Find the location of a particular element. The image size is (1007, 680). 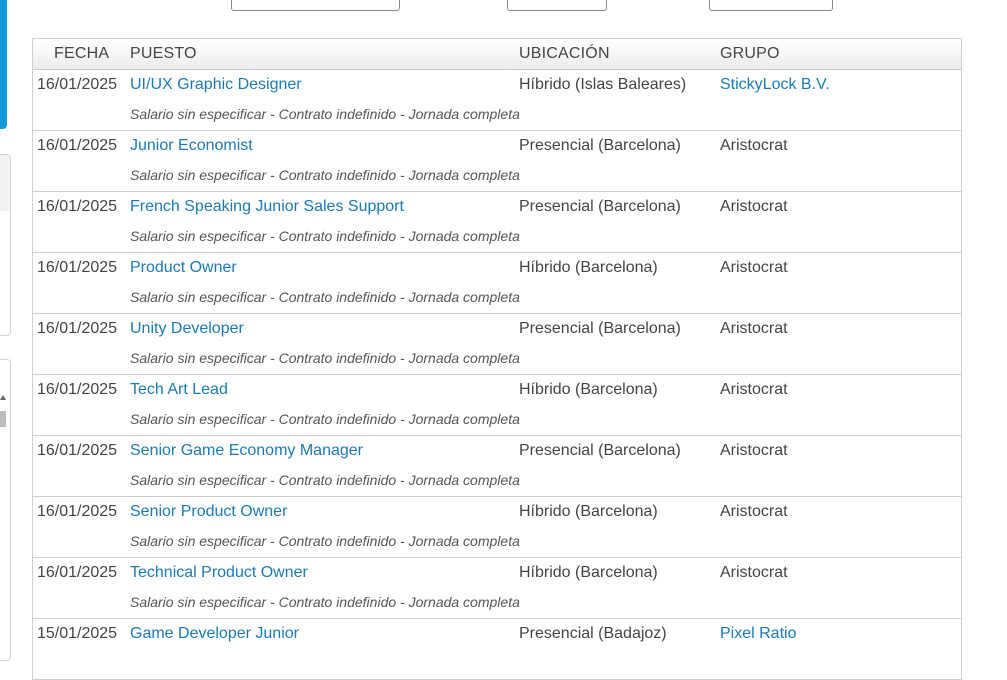

row-company: Pixel Ratio is located at coordinates (758, 634).